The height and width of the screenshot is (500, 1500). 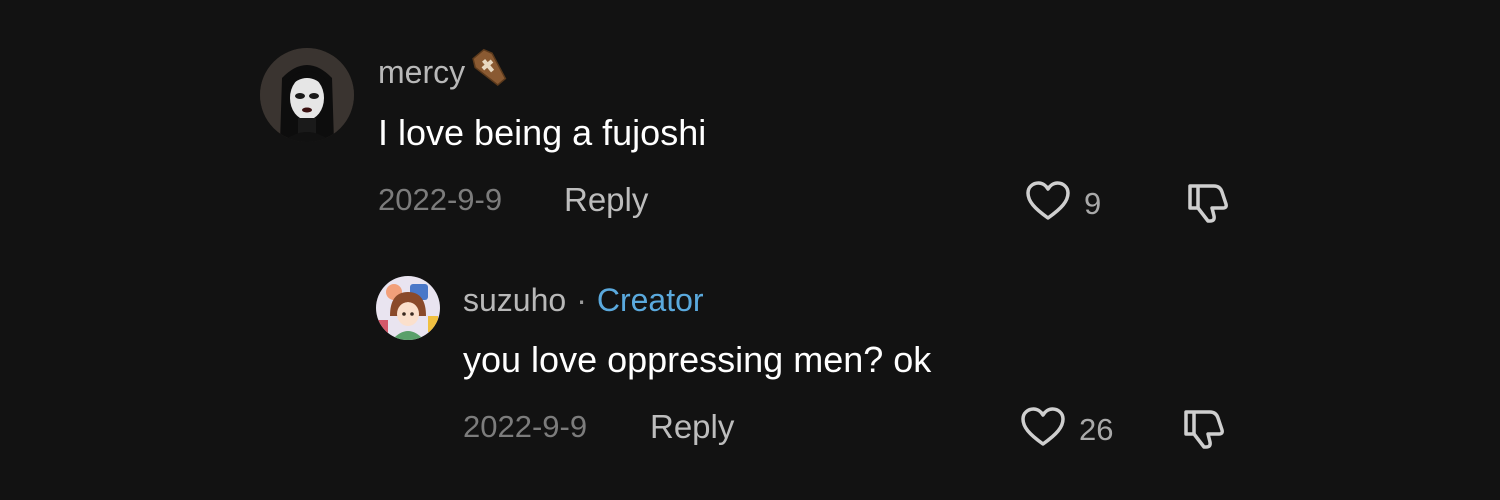 What do you see at coordinates (514, 300) in the screenshot?
I see `reply-username: suzuho` at bounding box center [514, 300].